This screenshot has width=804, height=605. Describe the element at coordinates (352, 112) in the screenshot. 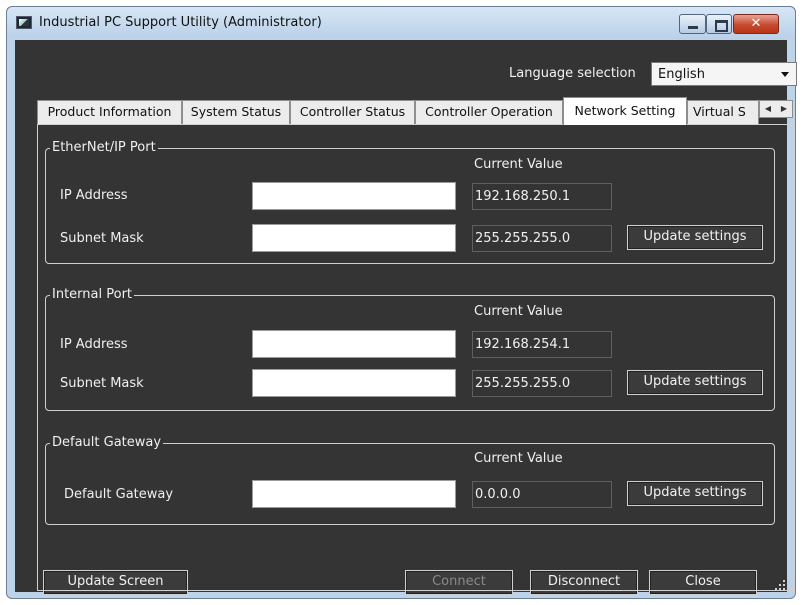

I see `tab-controller-status: Controller Status` at that location.